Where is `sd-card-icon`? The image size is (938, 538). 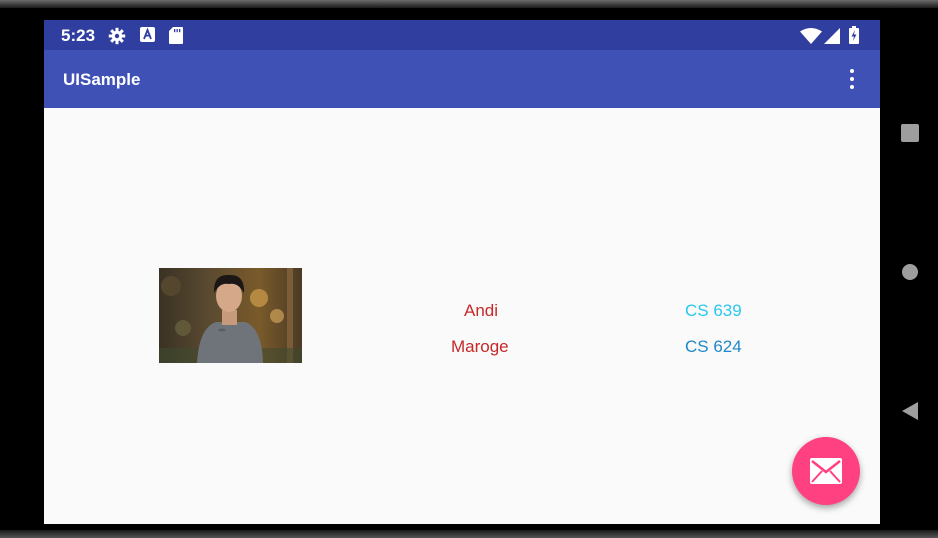 sd-card-icon is located at coordinates (176, 38).